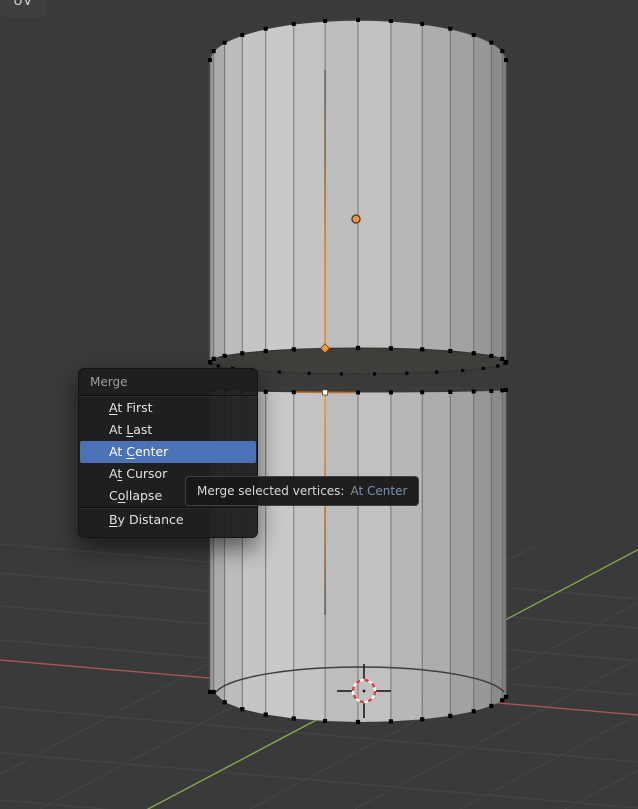 This screenshot has width=638, height=809. I want to click on object-origin-dot, so click(356, 219).